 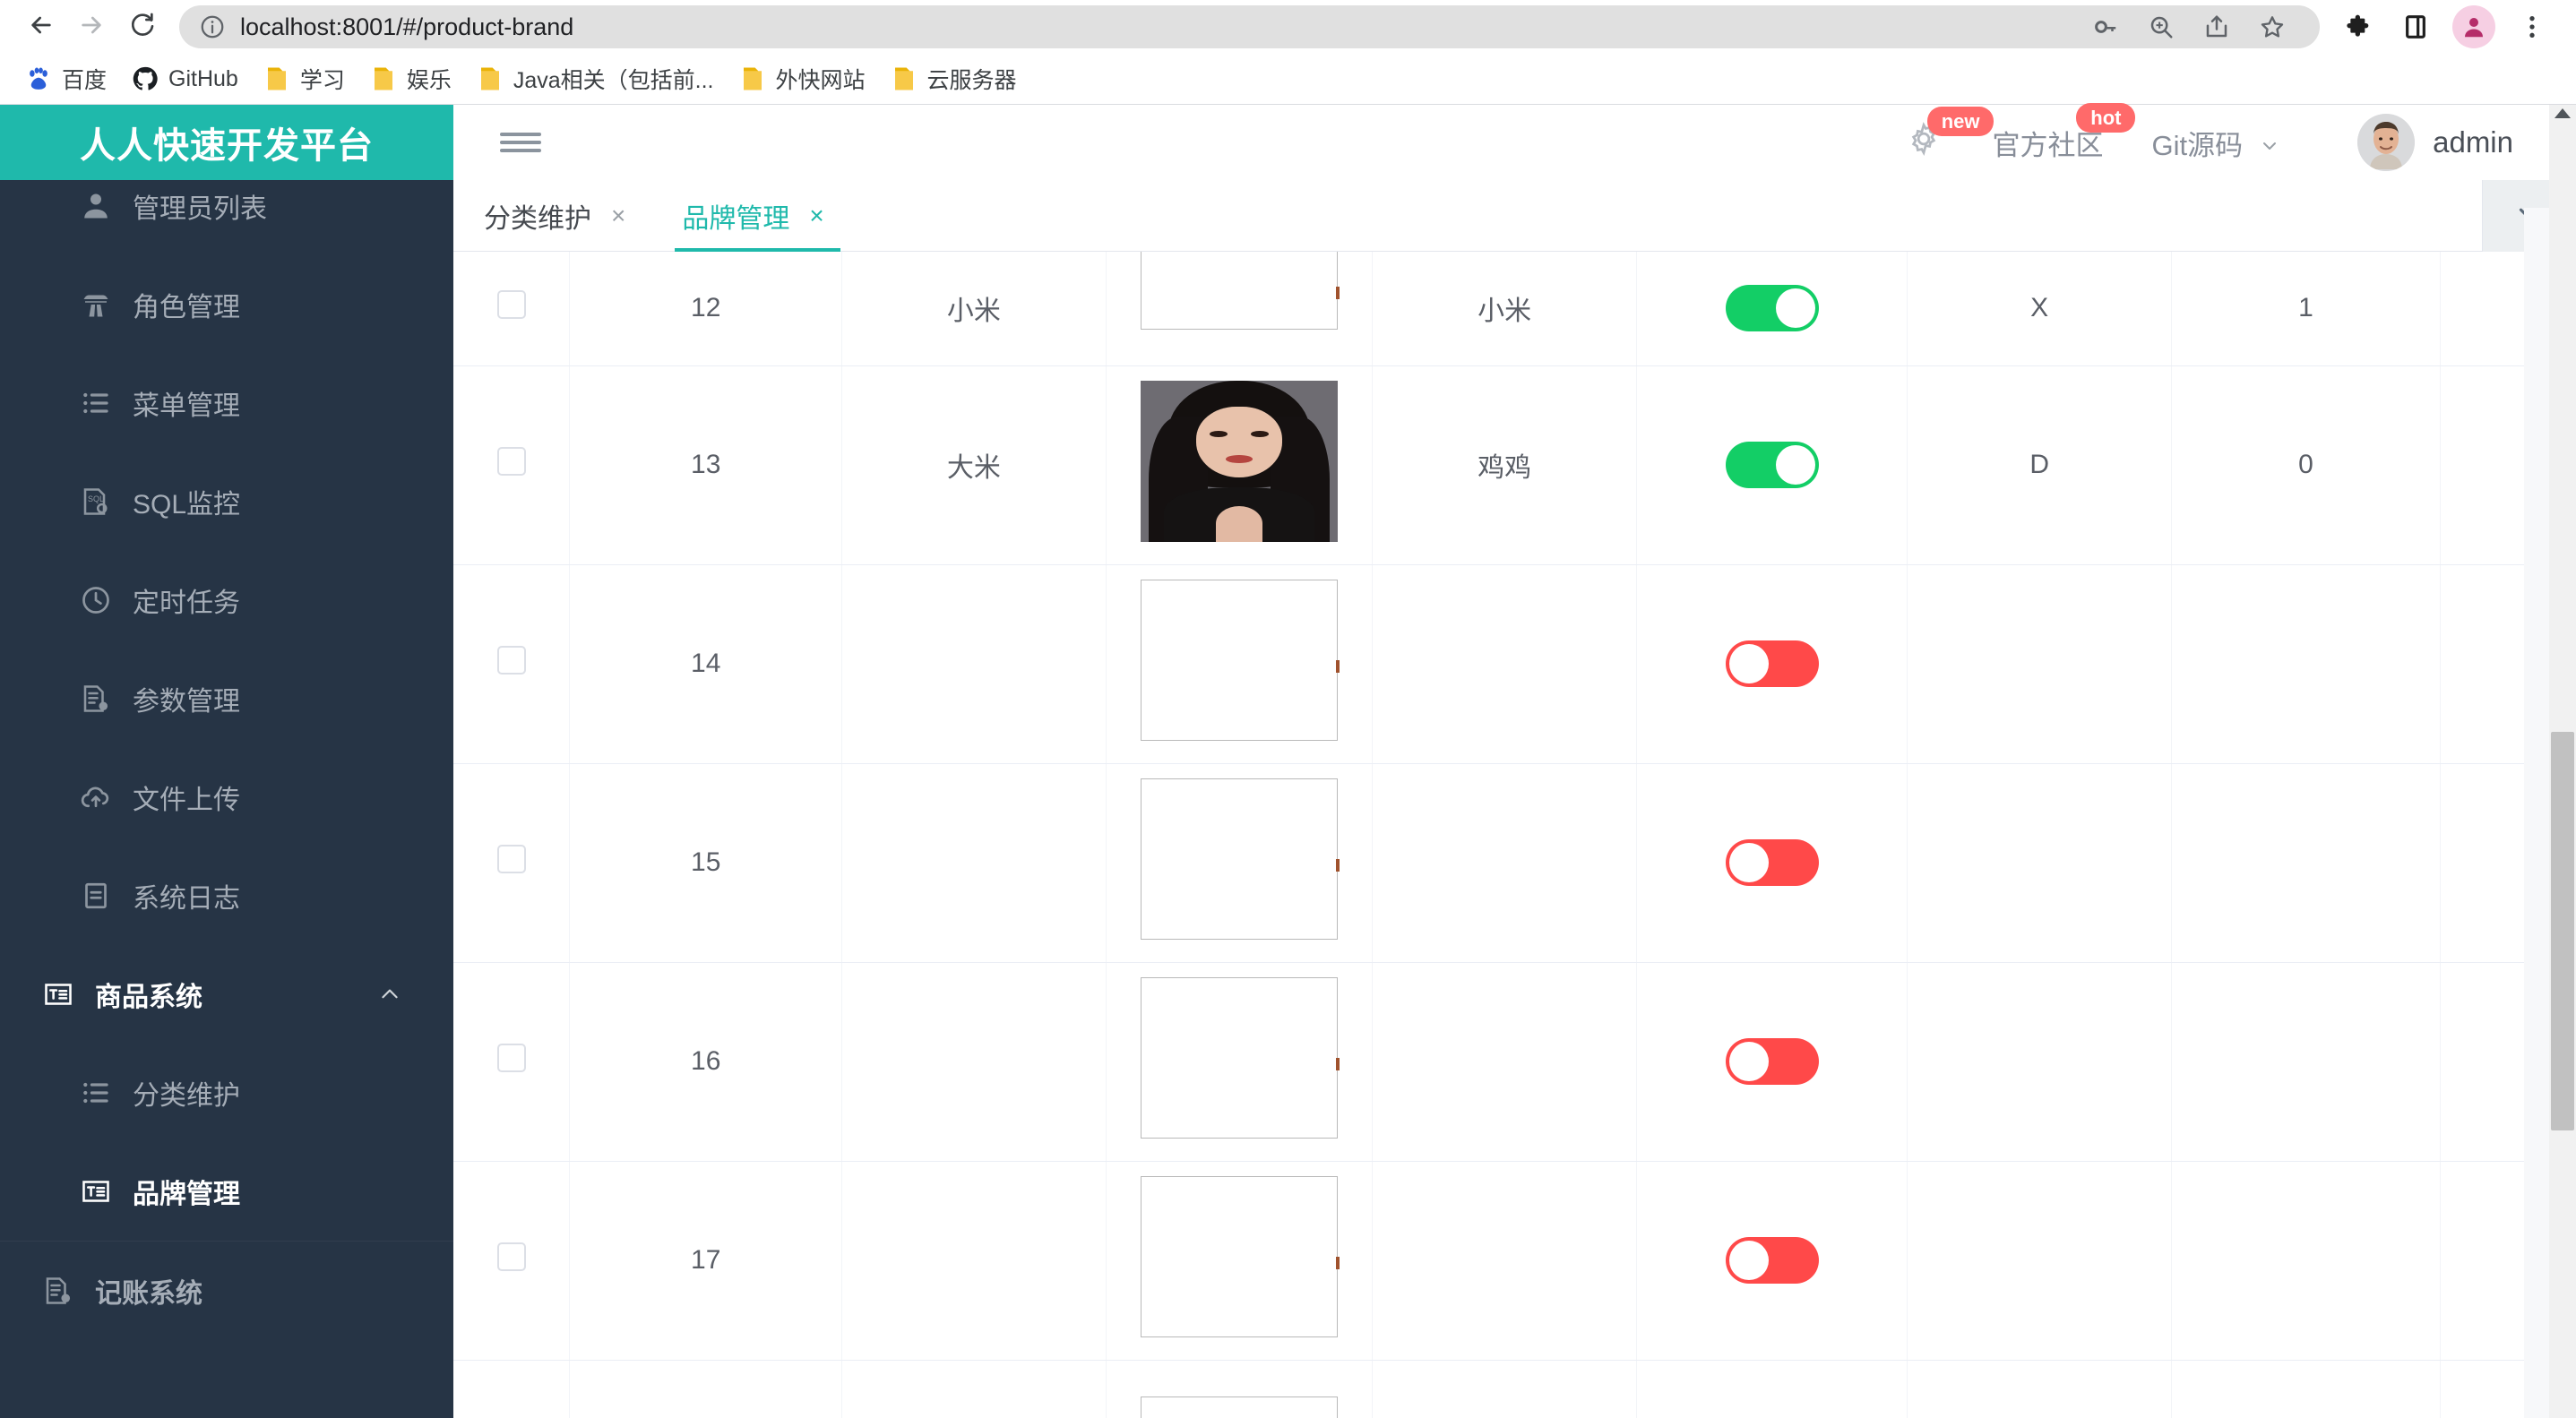 I want to click on bookmarks-bar: 百度 GitHub 学习 娱乐 Java相关（包括前... 外快网站 云服务器, so click(x=1288, y=79).